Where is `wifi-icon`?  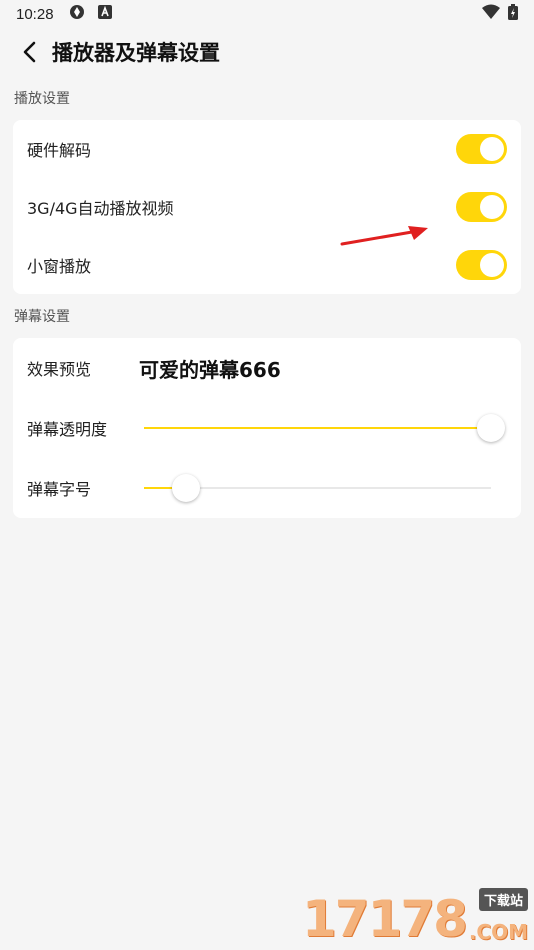
wifi-icon is located at coordinates (491, 14).